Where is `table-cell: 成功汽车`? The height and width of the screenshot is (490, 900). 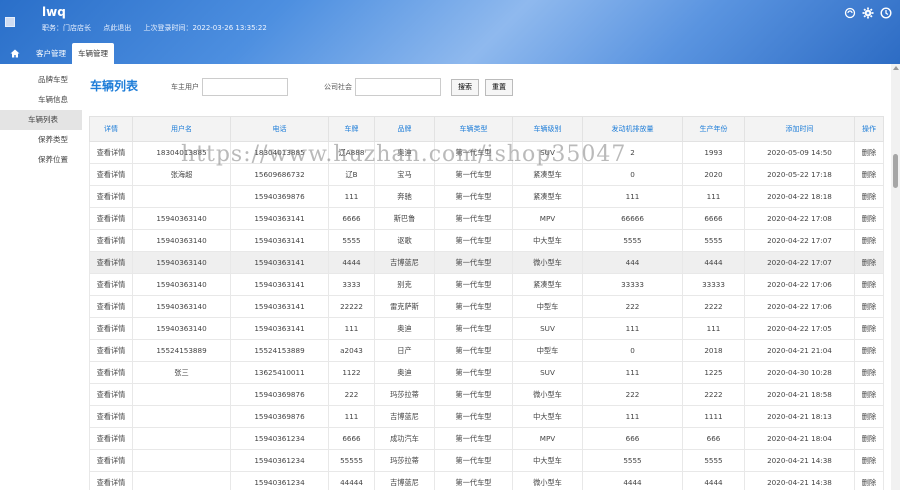 table-cell: 成功汽车 is located at coordinates (404, 438).